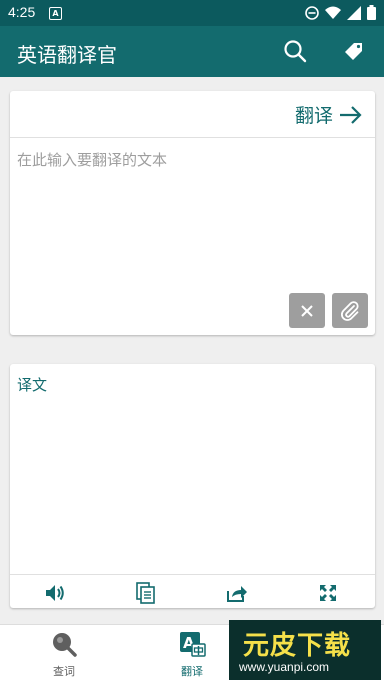 This screenshot has height=683, width=384. What do you see at coordinates (312, 12) in the screenshot?
I see `do-not-disturb-icon` at bounding box center [312, 12].